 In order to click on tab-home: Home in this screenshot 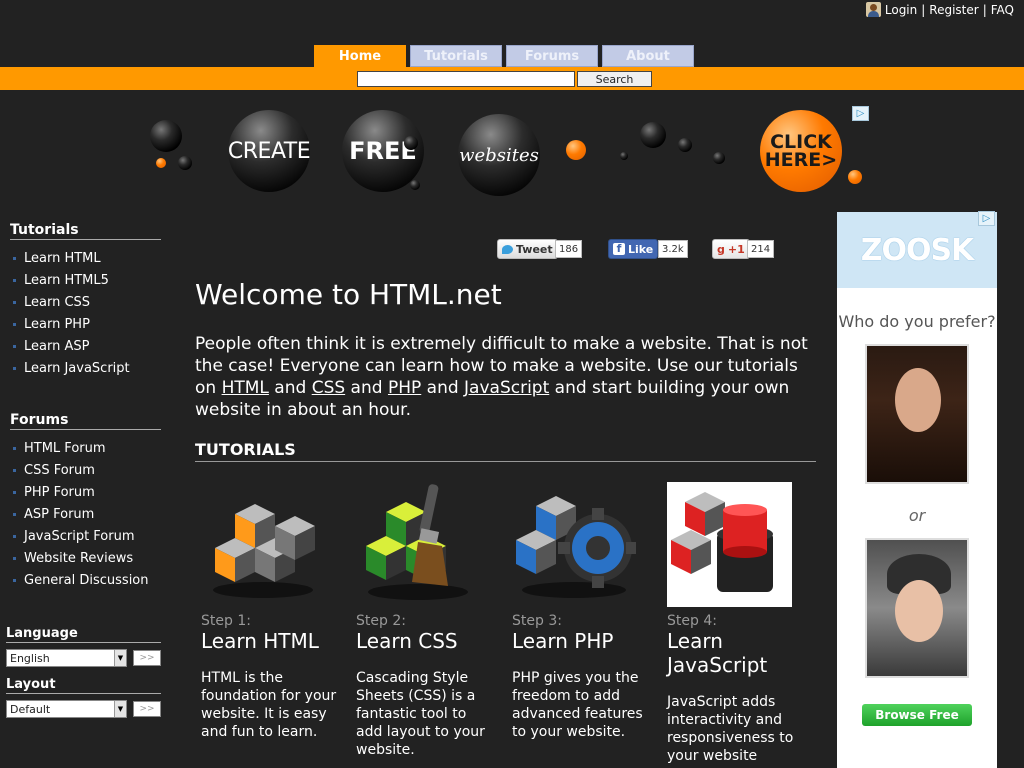, I will do `click(360, 56)`.